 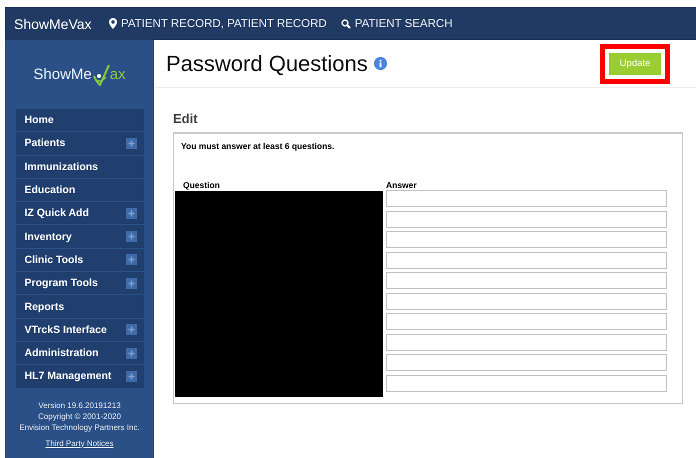 What do you see at coordinates (80, 353) in the screenshot?
I see `menu-item: Administration` at bounding box center [80, 353].